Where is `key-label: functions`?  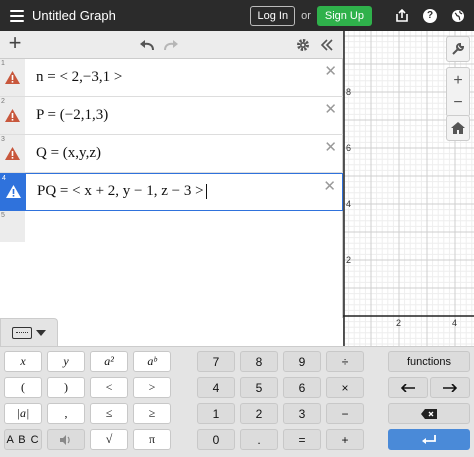
key-label: functions is located at coordinates (429, 361).